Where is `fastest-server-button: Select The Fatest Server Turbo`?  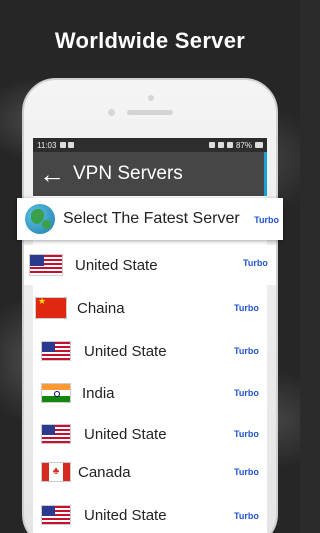
fastest-server-button: Select The Fatest Server Turbo is located at coordinates (150, 219).